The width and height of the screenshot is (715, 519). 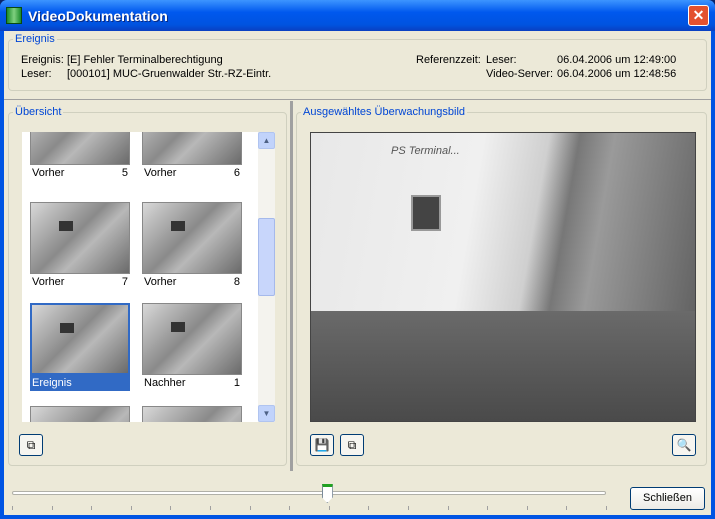 What do you see at coordinates (80, 247) in the screenshot?
I see `thumbnail: Vorher 7` at bounding box center [80, 247].